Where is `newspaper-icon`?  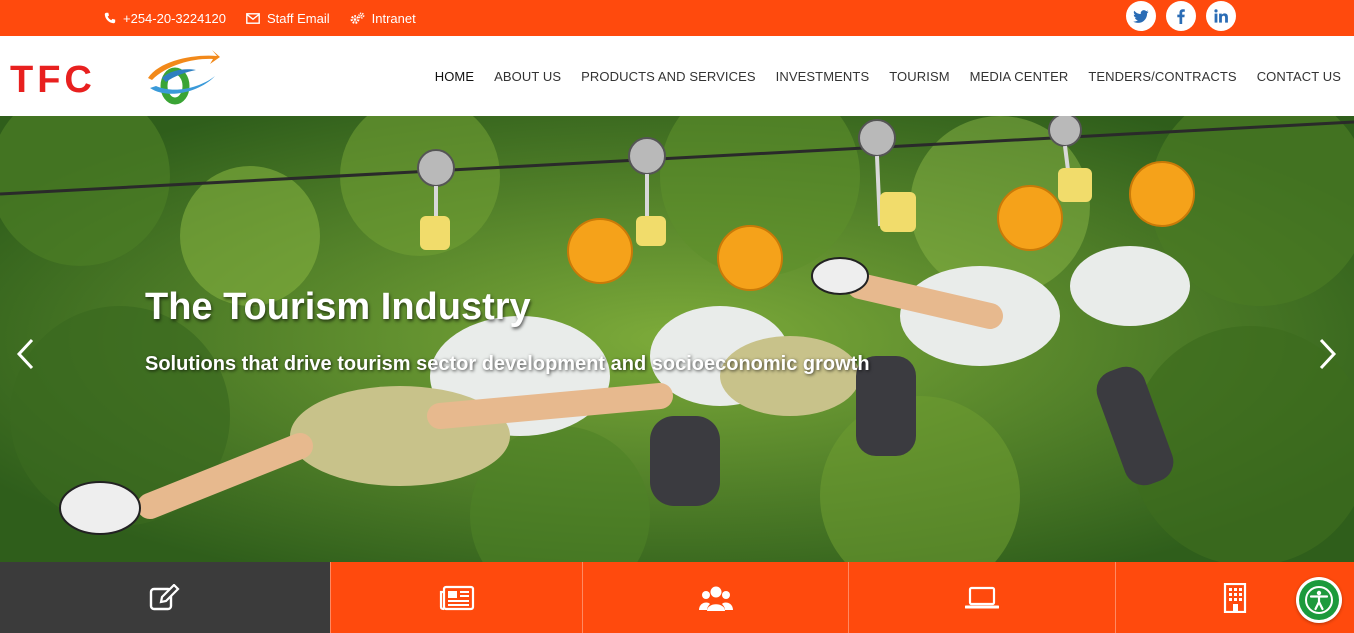
newspaper-icon is located at coordinates (456, 597).